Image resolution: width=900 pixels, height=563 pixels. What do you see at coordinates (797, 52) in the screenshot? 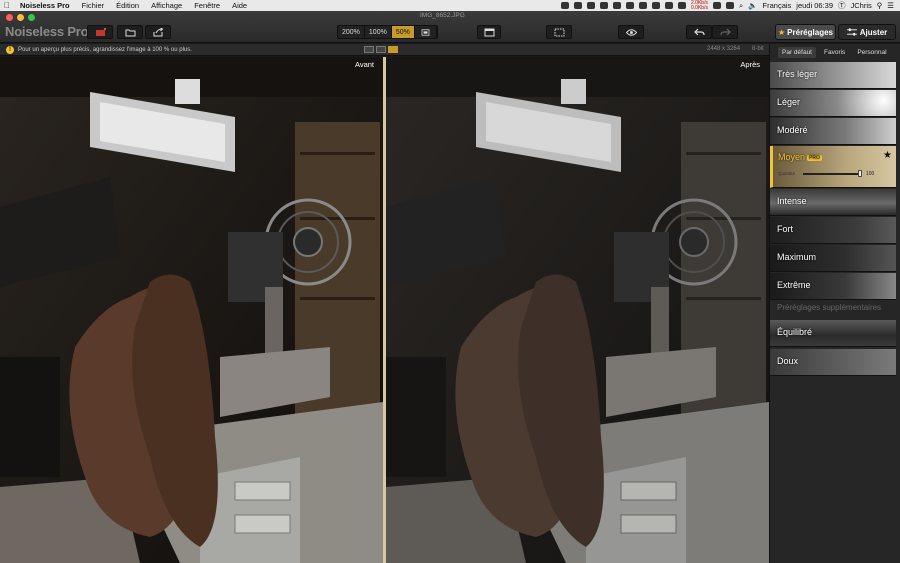
I see `tab-default: Par défaut` at bounding box center [797, 52].